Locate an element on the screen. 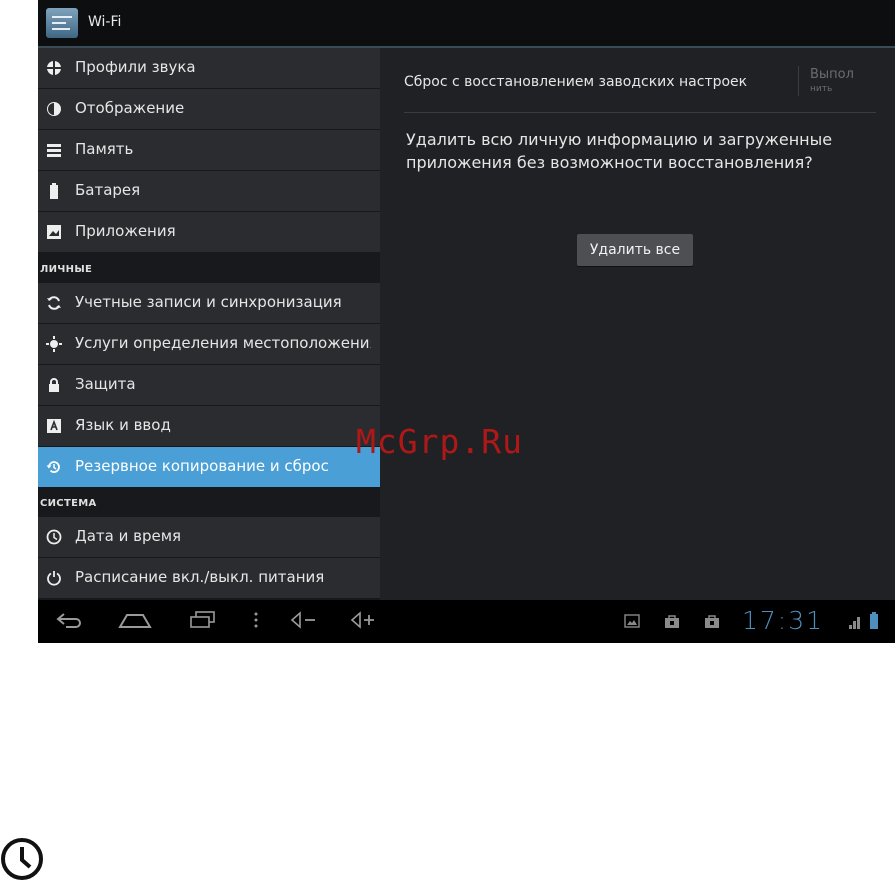 The width and height of the screenshot is (895, 885). storage-icon is located at coordinates (54, 150).